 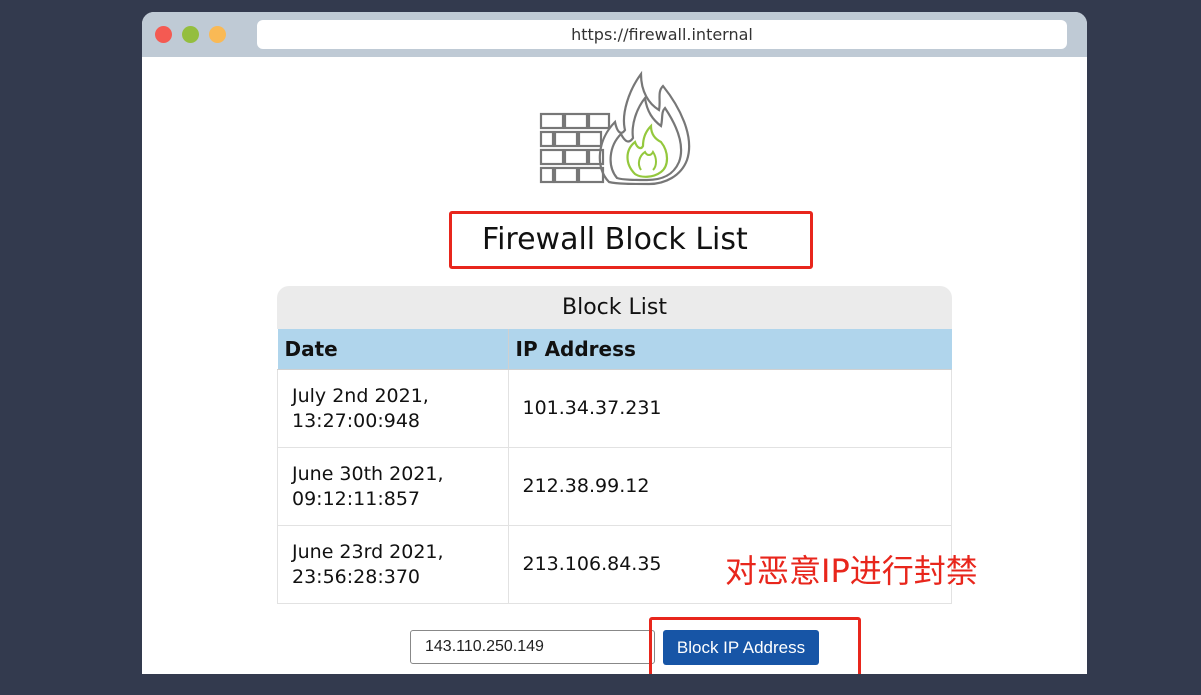 What do you see at coordinates (393, 408) in the screenshot?
I see `date-cell: July 2nd 2021, 13:27:00:948` at bounding box center [393, 408].